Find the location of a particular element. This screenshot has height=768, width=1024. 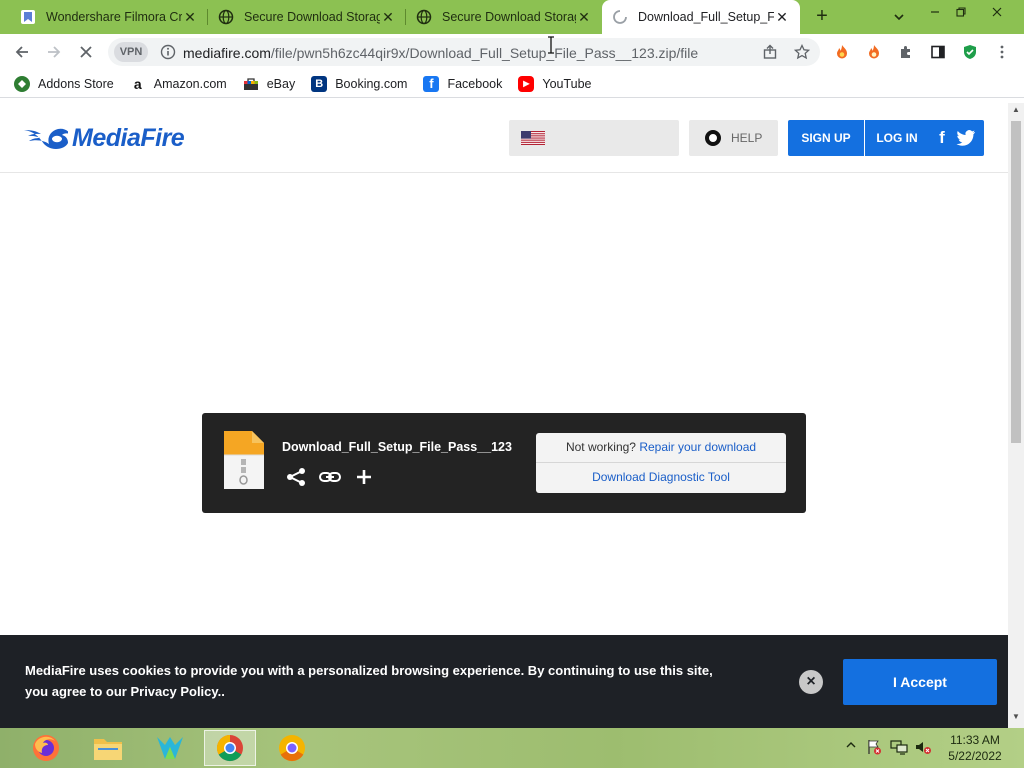

help-button: HELP is located at coordinates (733, 138).